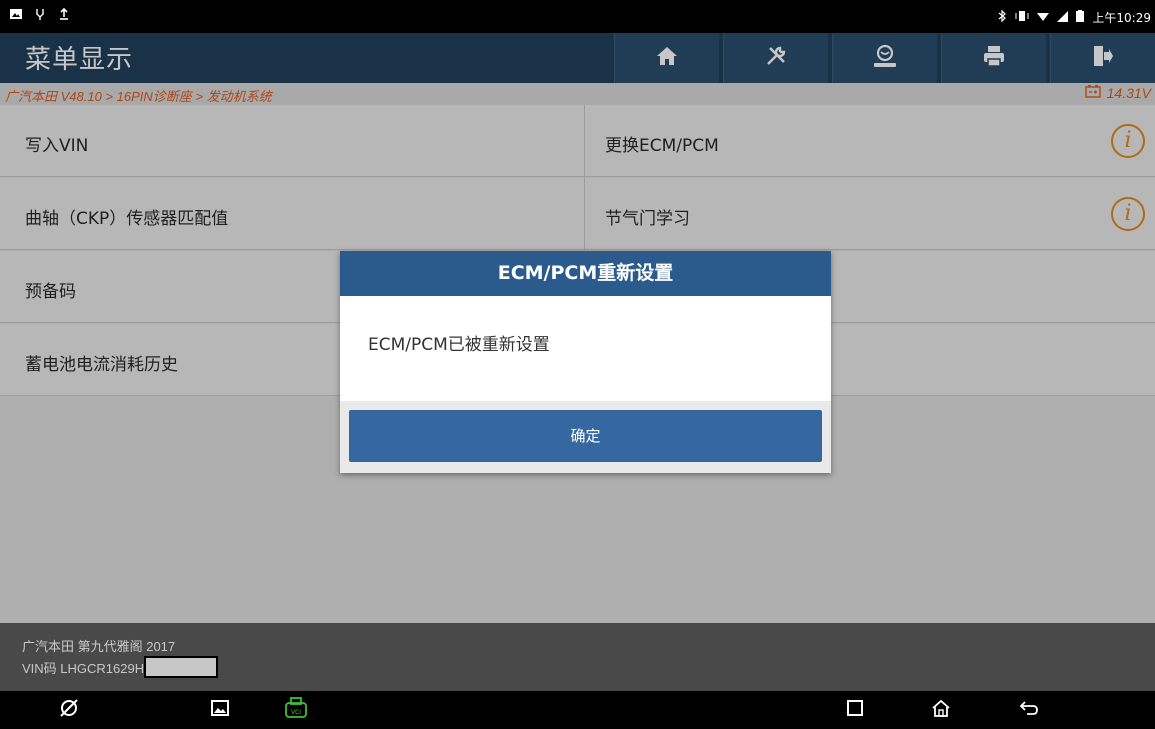 The height and width of the screenshot is (729, 1155). I want to click on svg-text: VCI, so click(296, 712).